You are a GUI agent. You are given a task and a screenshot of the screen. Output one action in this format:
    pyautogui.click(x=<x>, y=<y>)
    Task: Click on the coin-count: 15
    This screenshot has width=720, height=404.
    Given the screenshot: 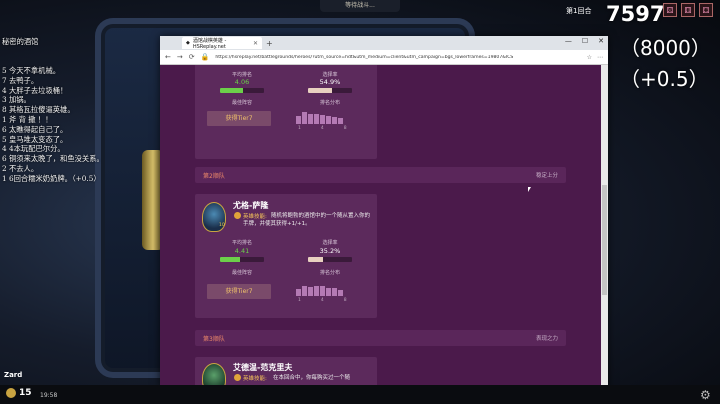 What is the action you would take?
    pyautogui.click(x=25, y=393)
    